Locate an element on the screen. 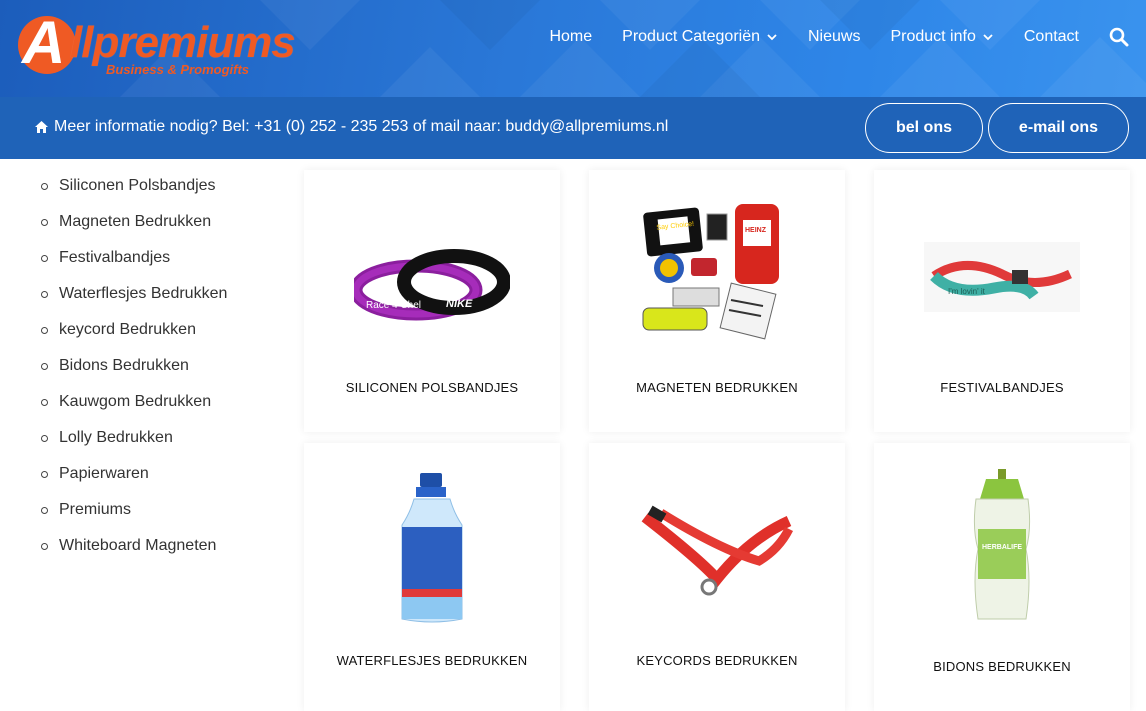 This screenshot has width=1146, height=711. product-title: KEYCORDS BEDRUKKEN is located at coordinates (717, 660).